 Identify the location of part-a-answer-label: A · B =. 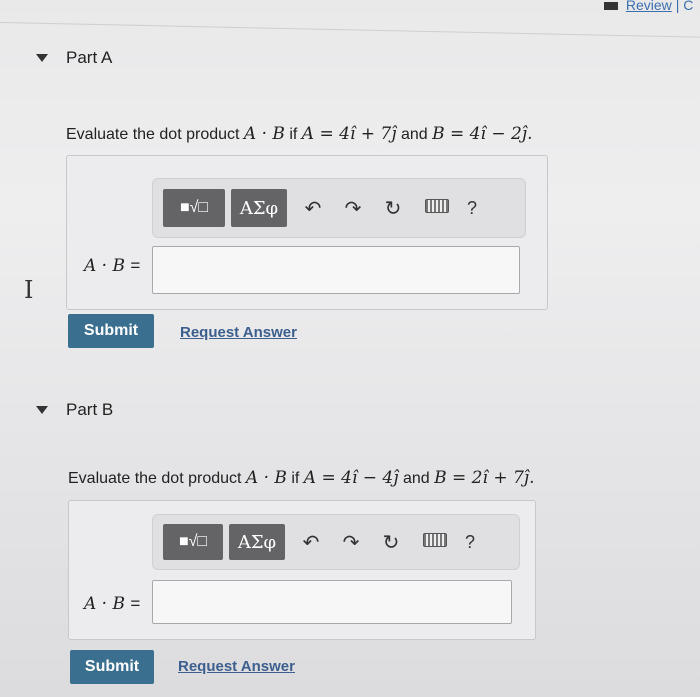
(112, 266).